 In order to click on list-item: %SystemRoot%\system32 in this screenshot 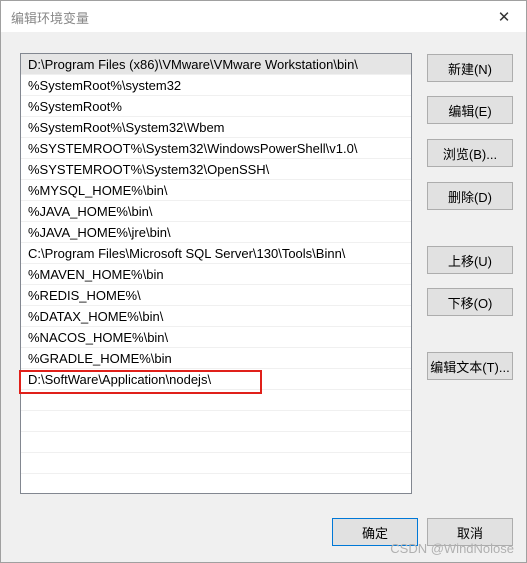, I will do `click(216, 85)`.